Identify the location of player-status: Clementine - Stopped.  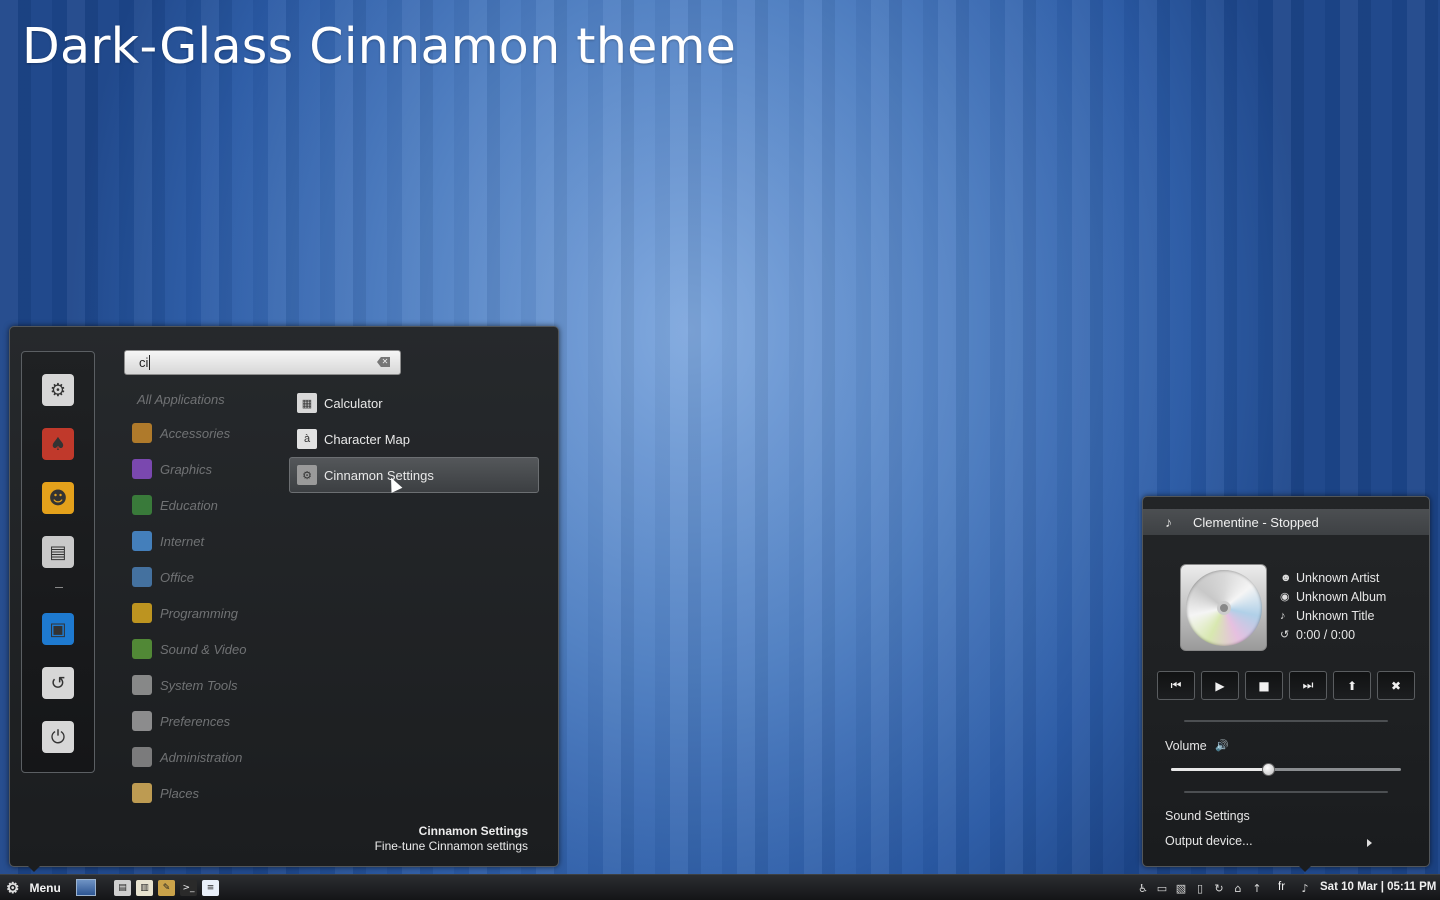
(1256, 522).